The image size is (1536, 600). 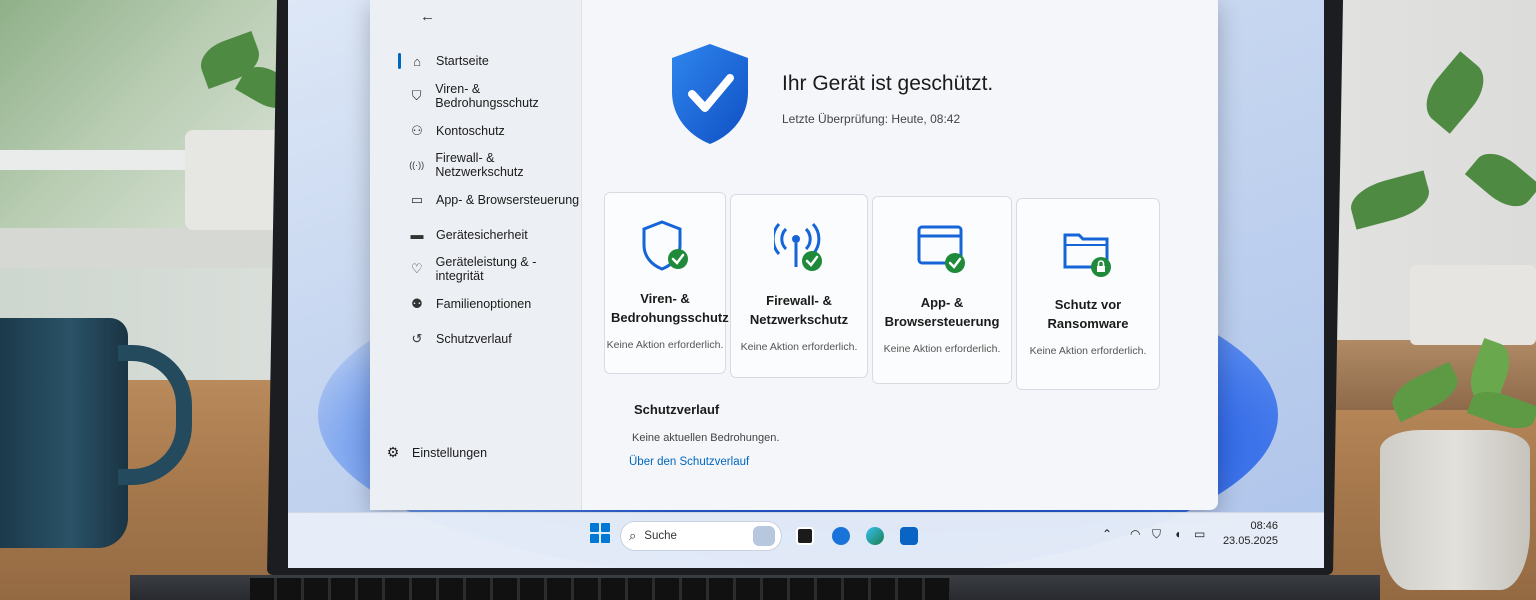 I want to click on card-title: App- & Browsersteuerung, so click(x=942, y=312).